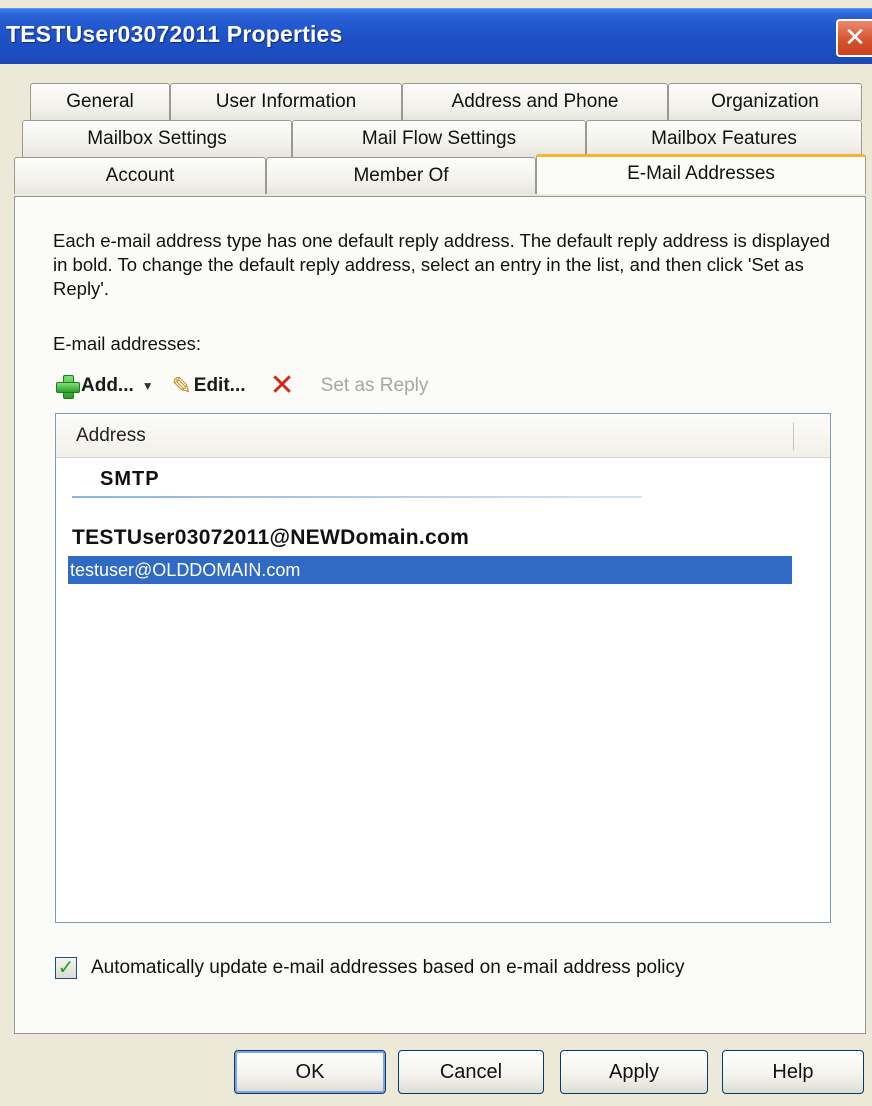  I want to click on pencil-icon: ✎, so click(181, 386).